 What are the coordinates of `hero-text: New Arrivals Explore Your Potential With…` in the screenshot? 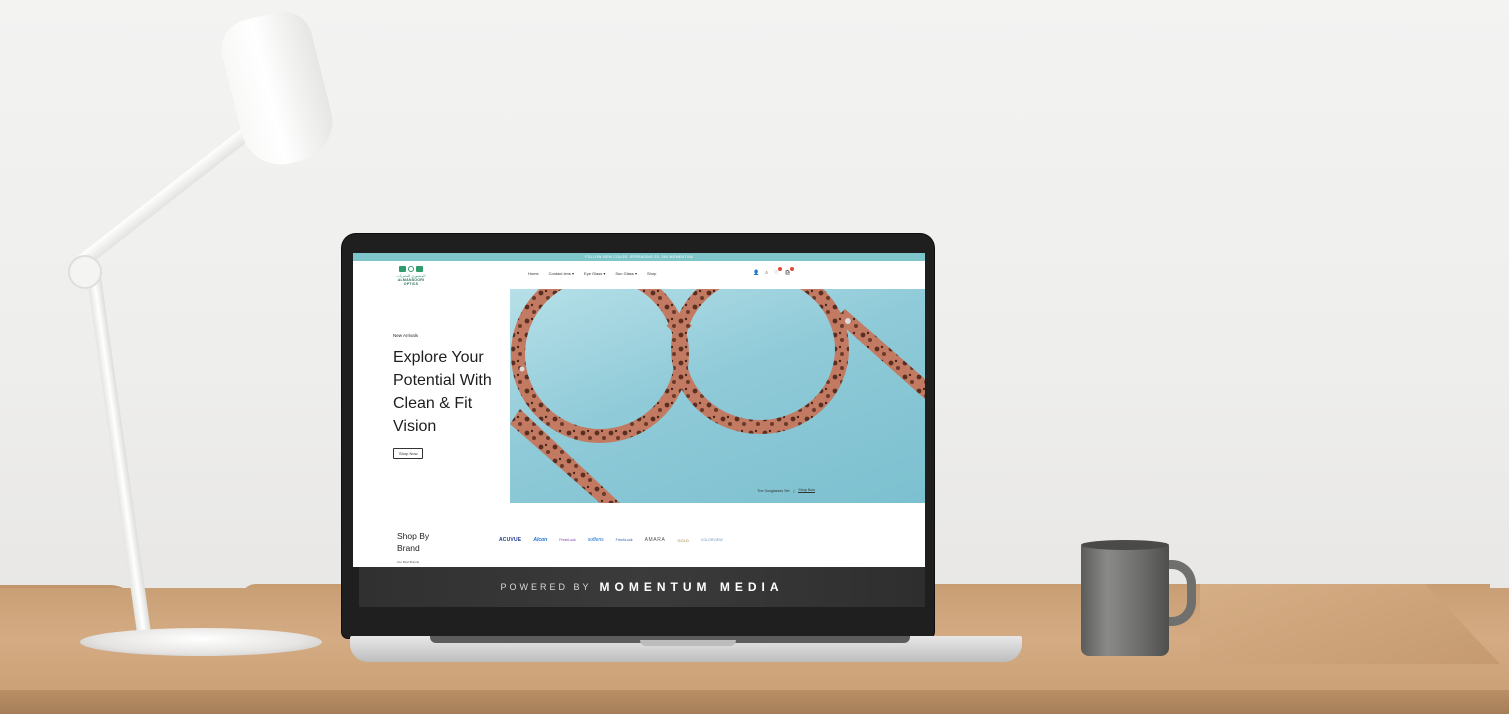 It's located at (463, 396).